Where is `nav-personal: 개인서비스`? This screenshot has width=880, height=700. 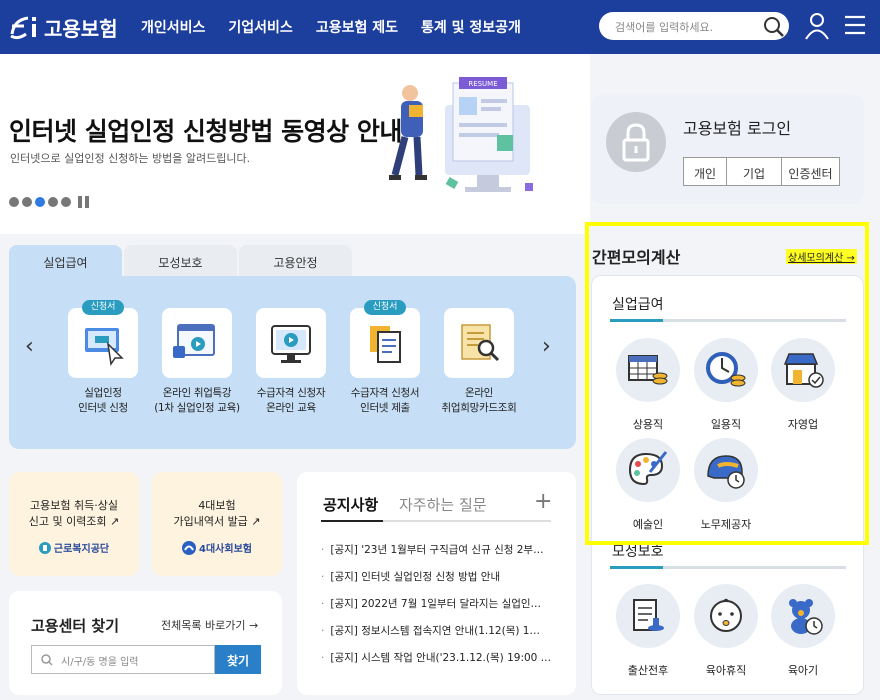
nav-personal: 개인서비스 is located at coordinates (173, 27).